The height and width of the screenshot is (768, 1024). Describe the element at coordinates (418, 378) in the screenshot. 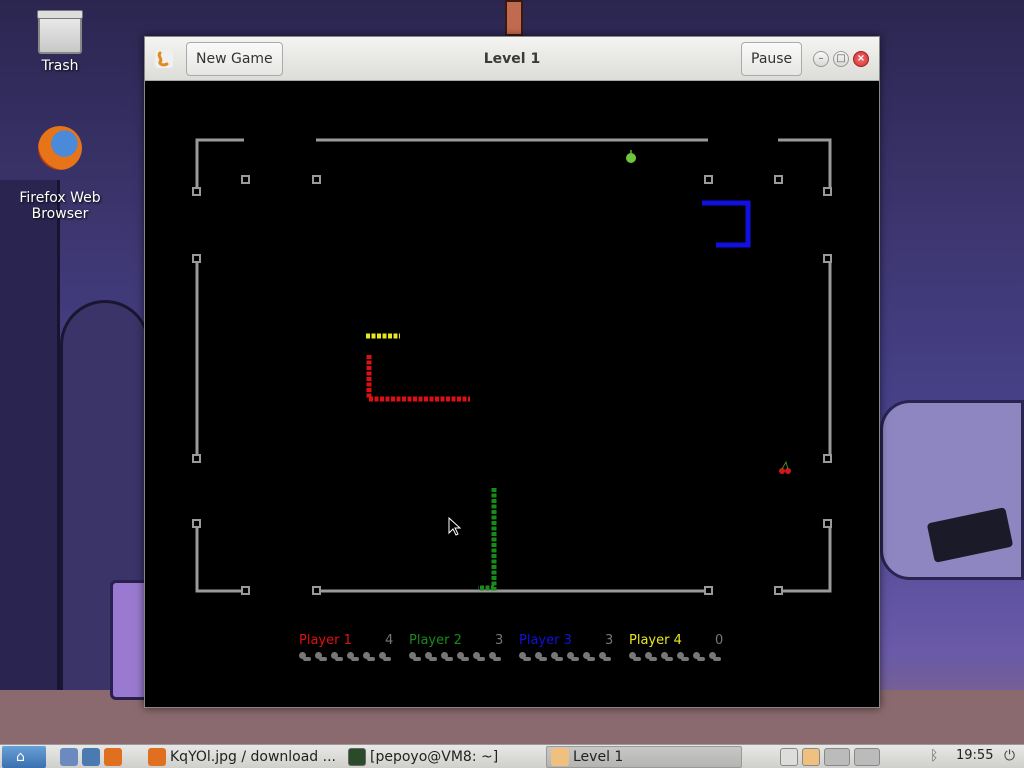

I see `snake-player1` at that location.